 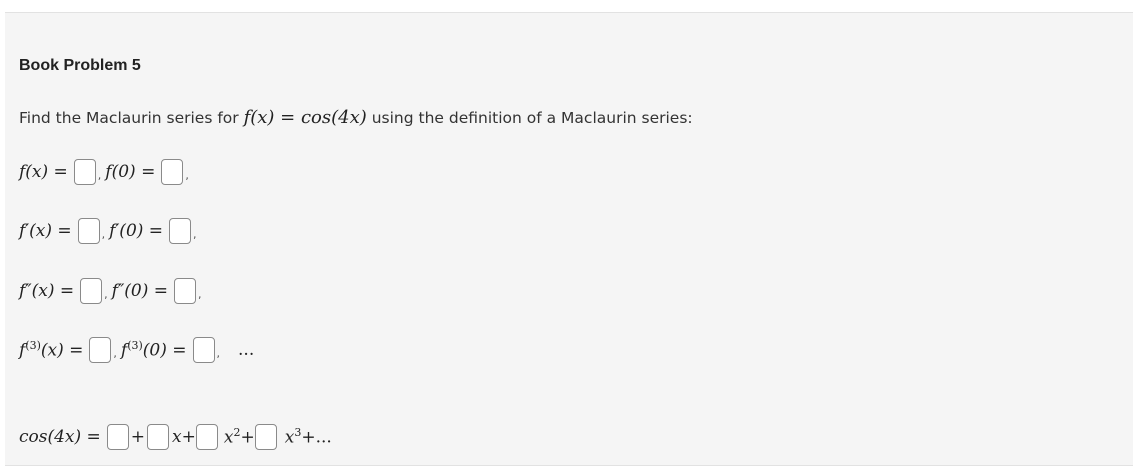 I want to click on intro-function: f(x) = cos(4x), so click(x=305, y=117).